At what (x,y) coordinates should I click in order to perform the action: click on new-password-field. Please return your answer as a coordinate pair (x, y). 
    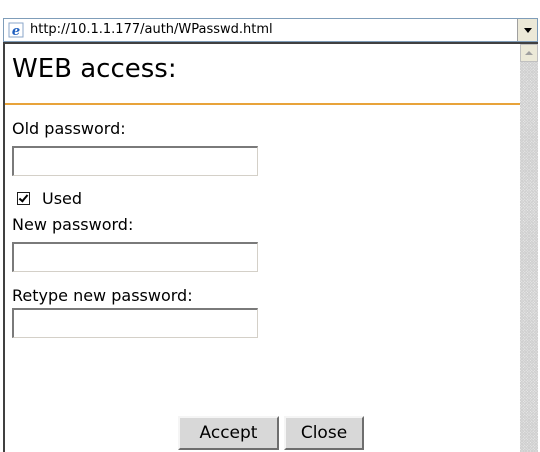
    Looking at the image, I should click on (135, 257).